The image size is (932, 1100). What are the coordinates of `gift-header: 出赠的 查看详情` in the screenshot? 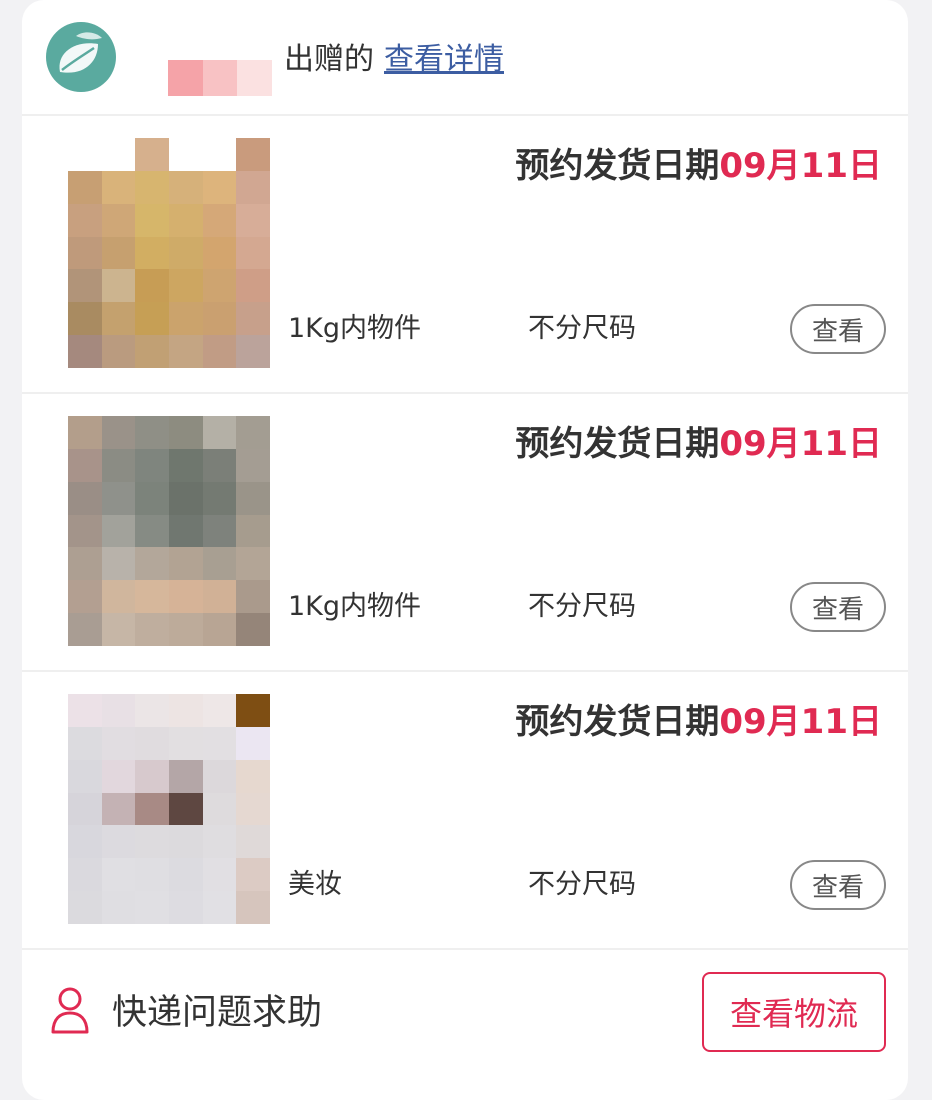 It's located at (465, 58).